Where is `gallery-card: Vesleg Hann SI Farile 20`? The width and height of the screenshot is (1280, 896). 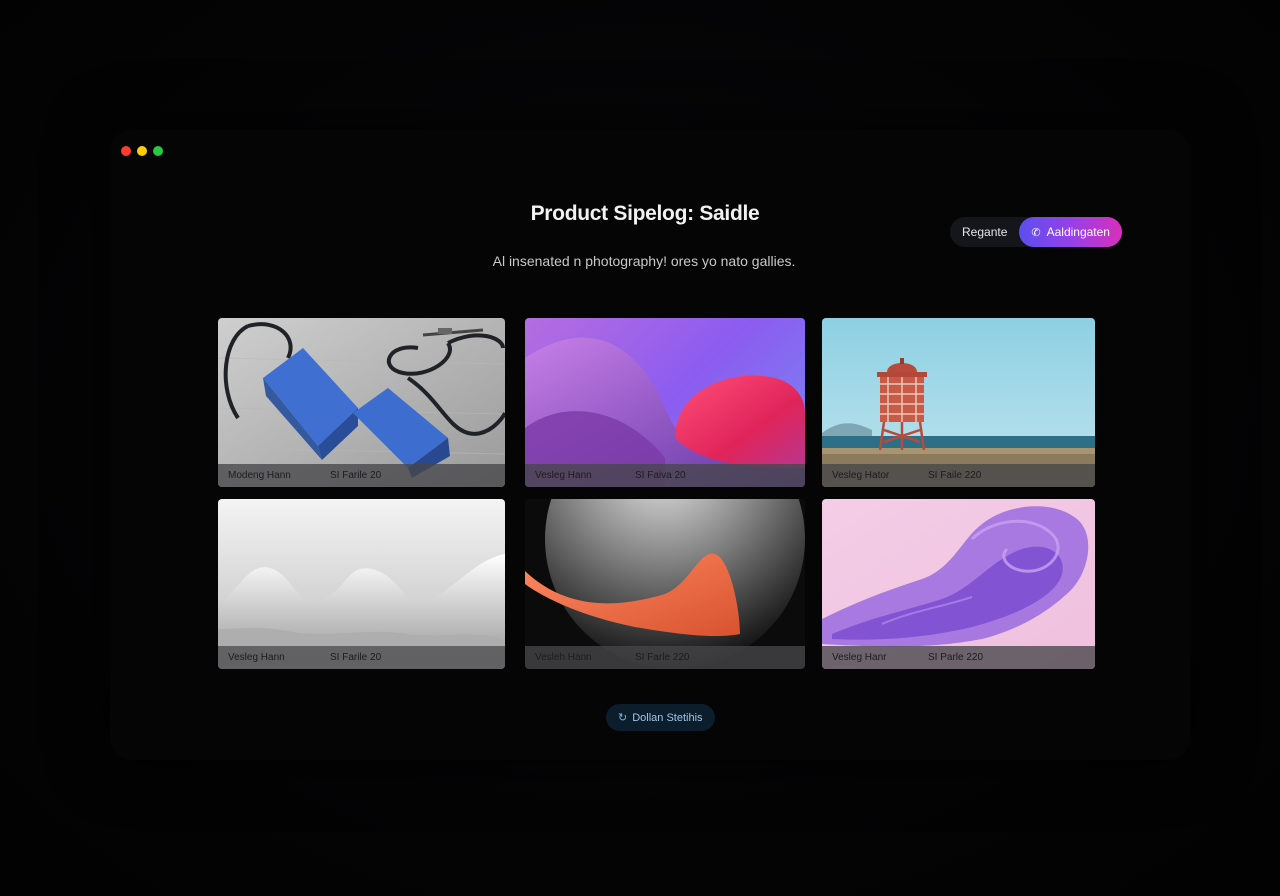
gallery-card: Vesleg Hann SI Farile 20 is located at coordinates (361, 584).